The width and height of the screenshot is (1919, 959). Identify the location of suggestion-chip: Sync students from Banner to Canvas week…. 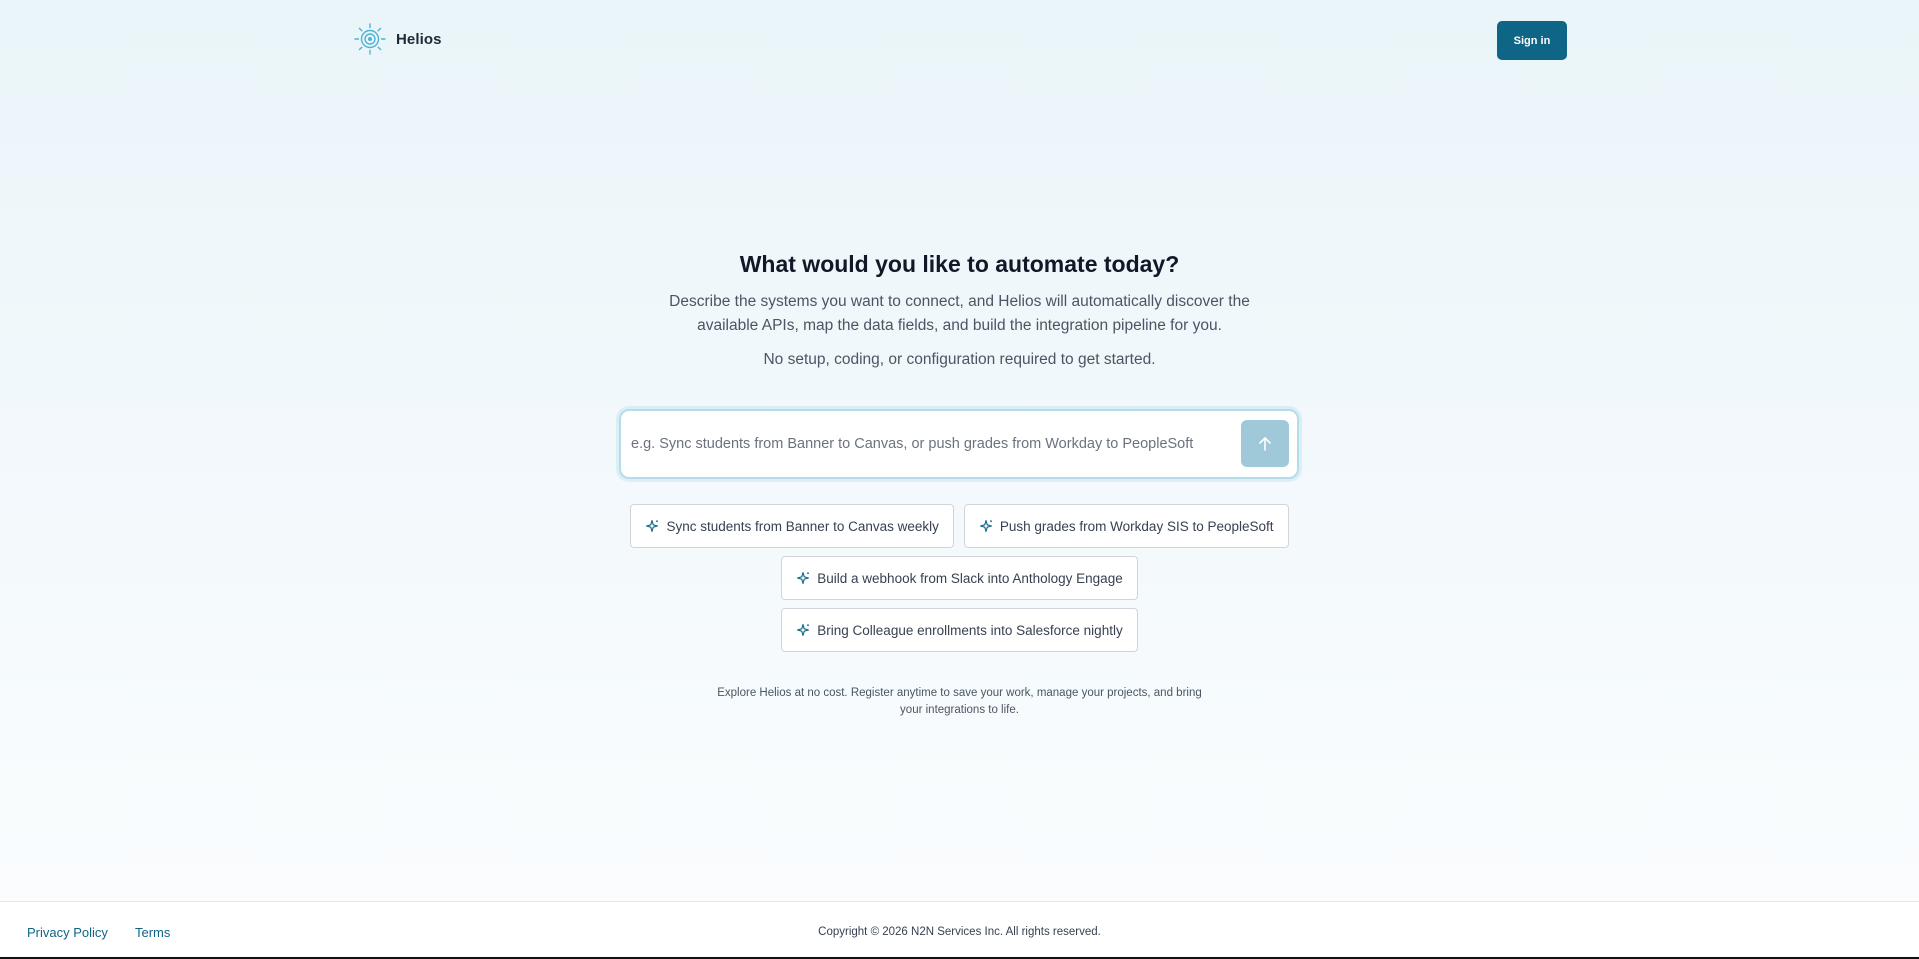
(792, 526).